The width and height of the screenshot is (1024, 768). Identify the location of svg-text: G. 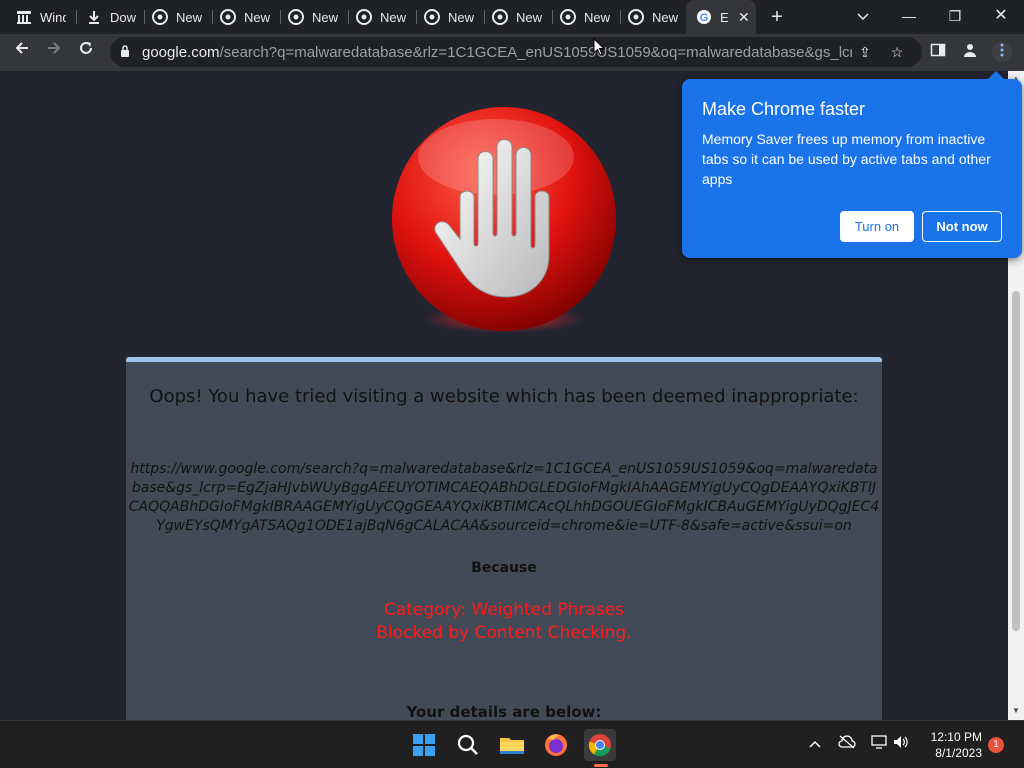
(704, 18).